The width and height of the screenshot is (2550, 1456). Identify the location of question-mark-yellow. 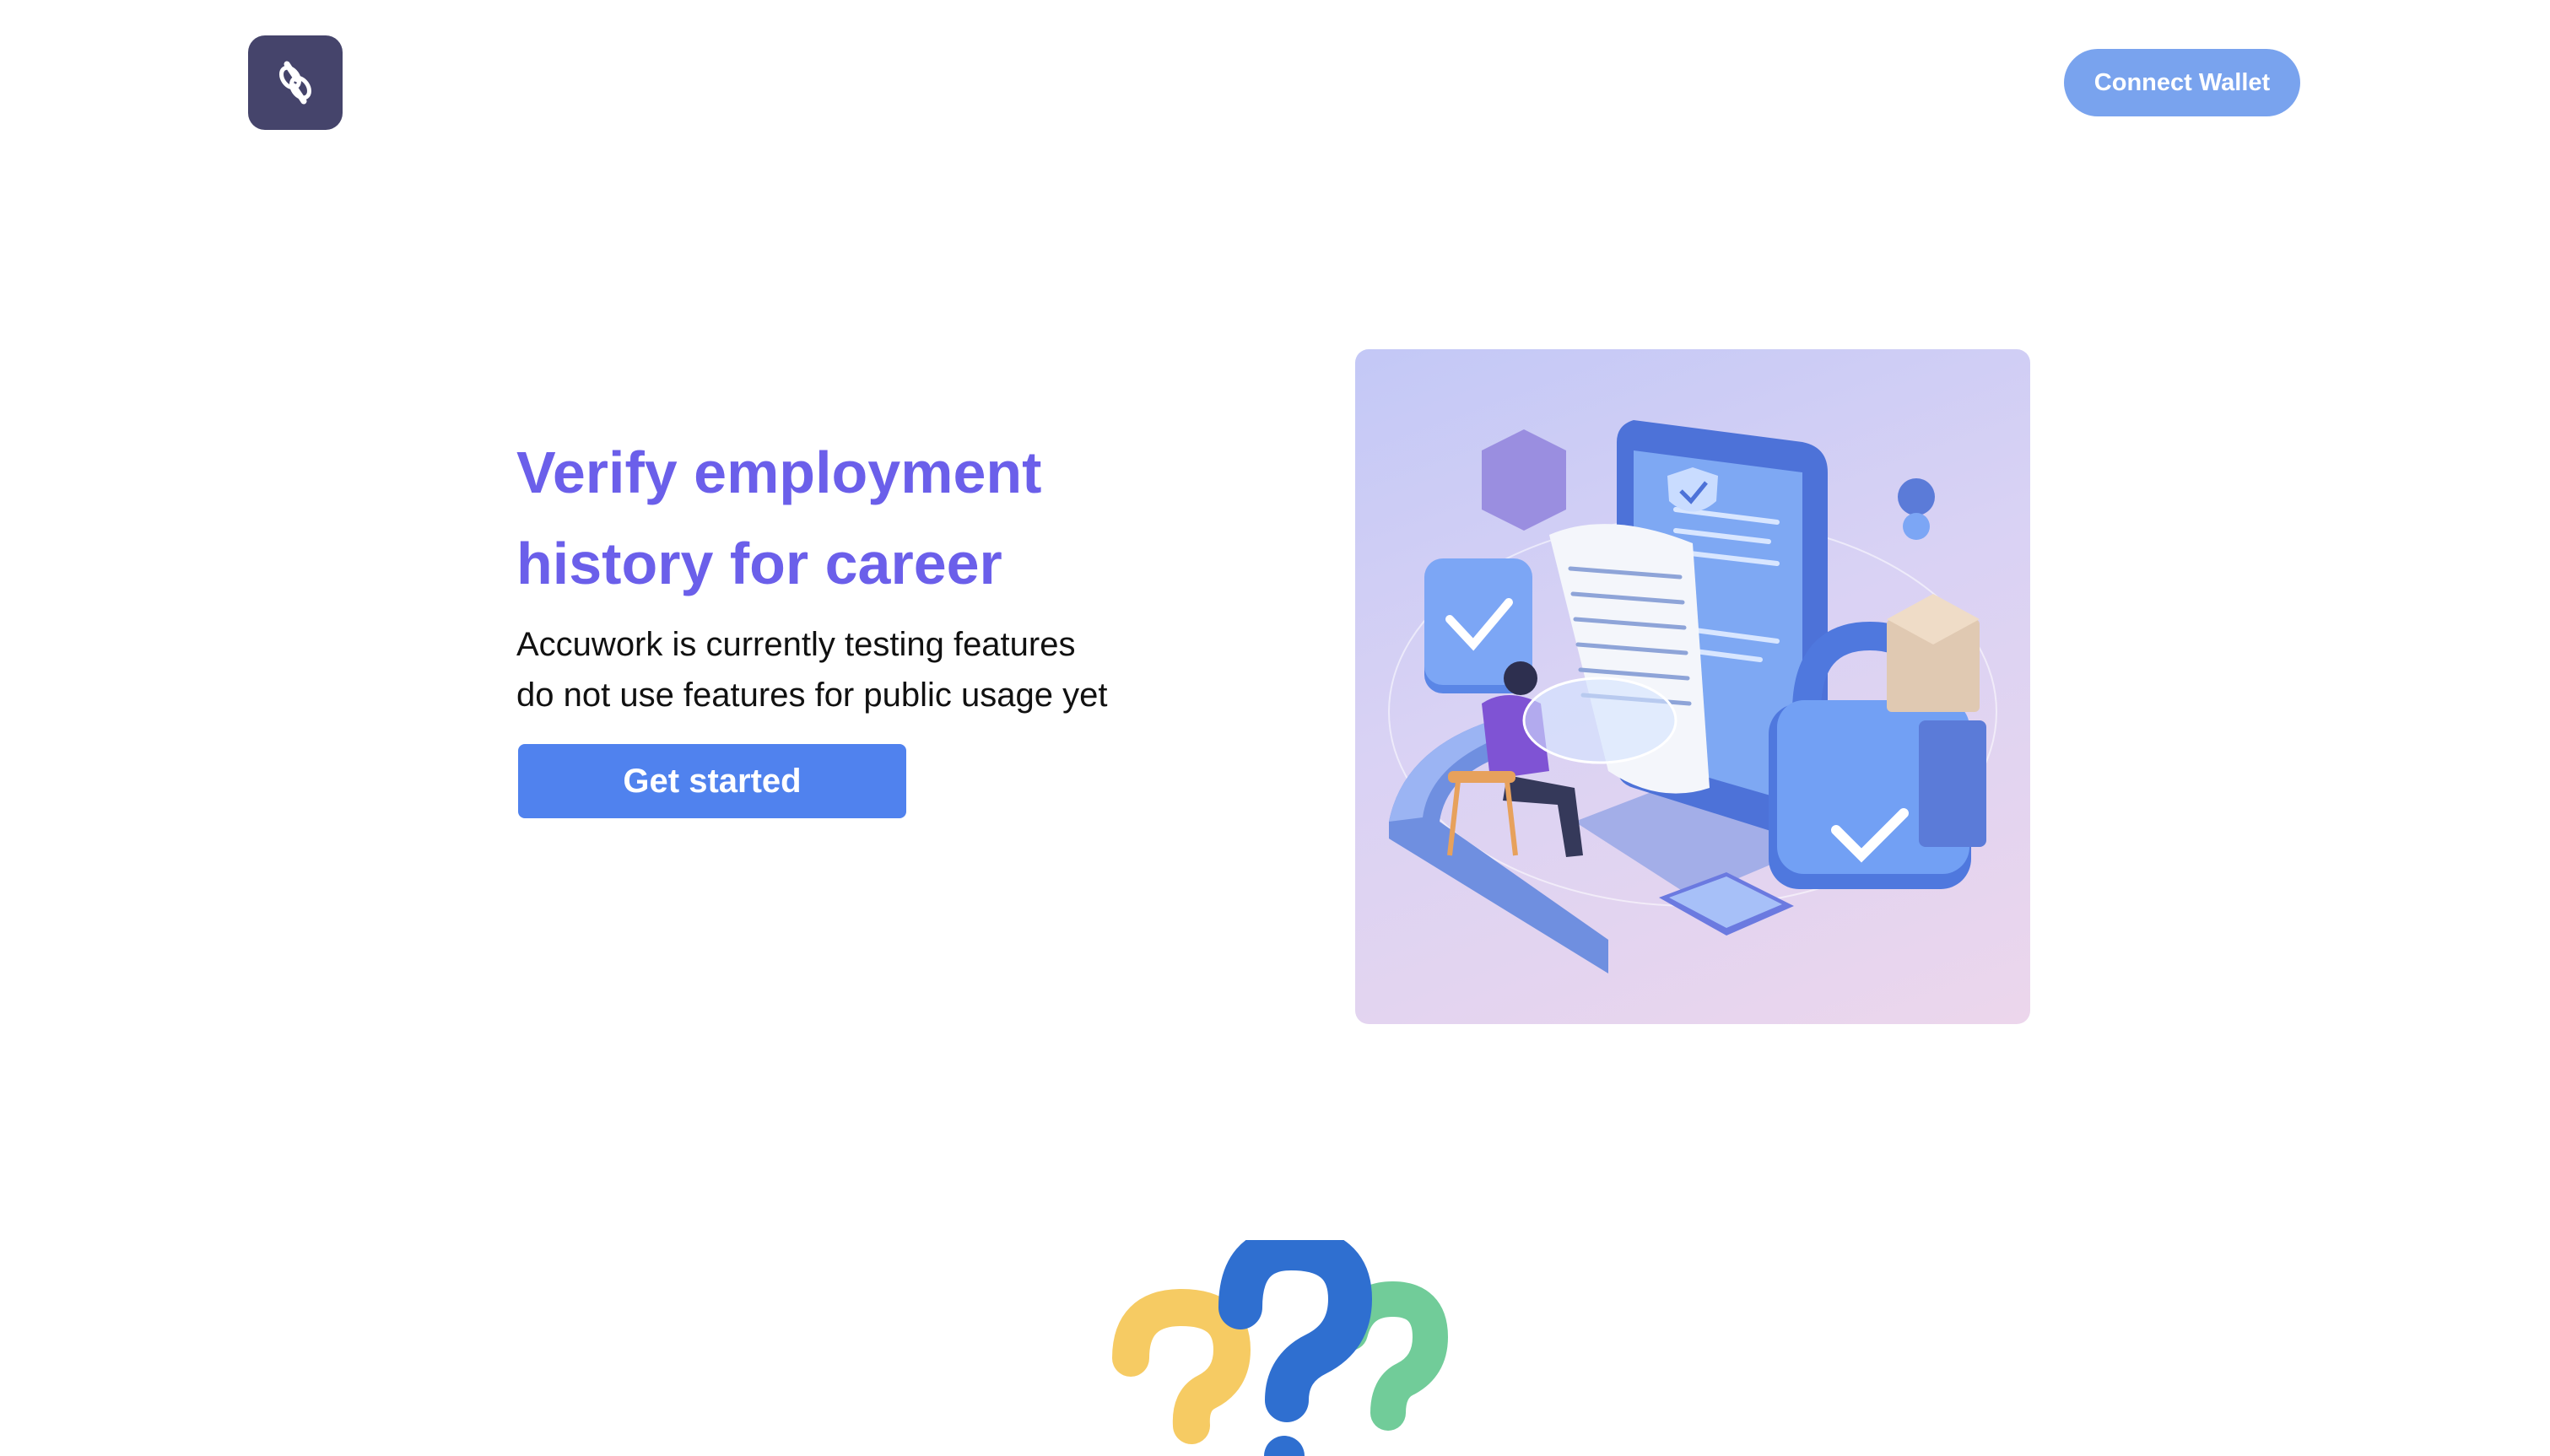
(1181, 1366).